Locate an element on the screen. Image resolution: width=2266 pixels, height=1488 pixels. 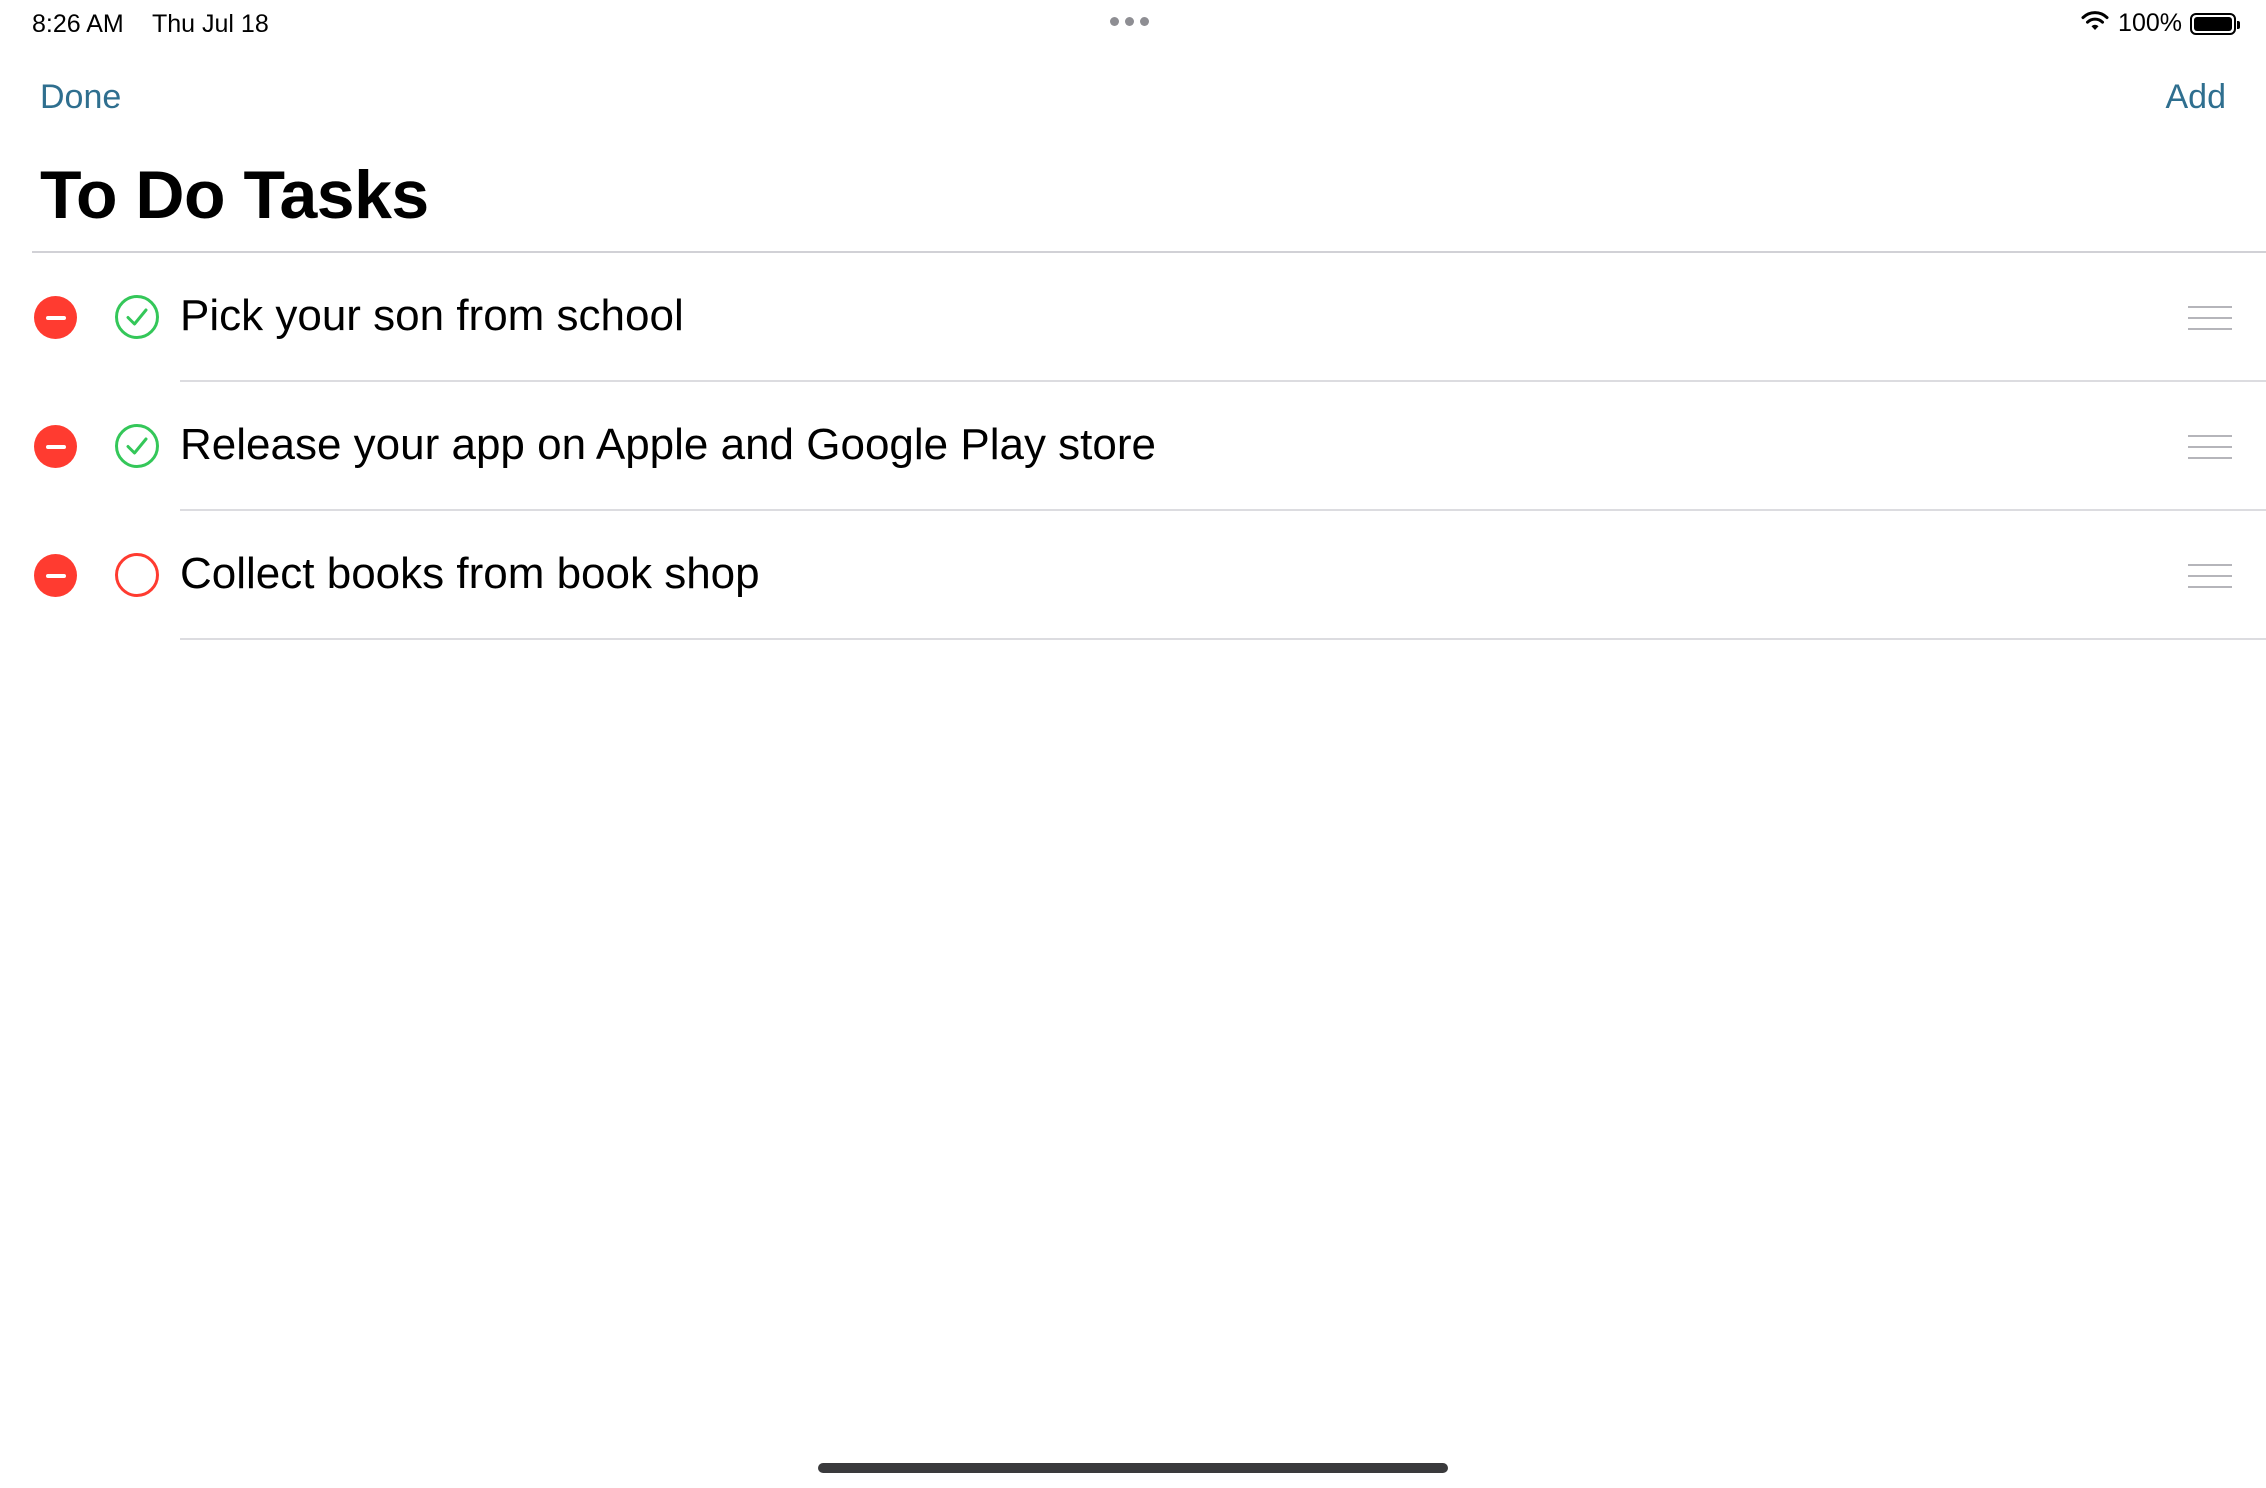
status-date: Thu Jul 18 is located at coordinates (210, 24).